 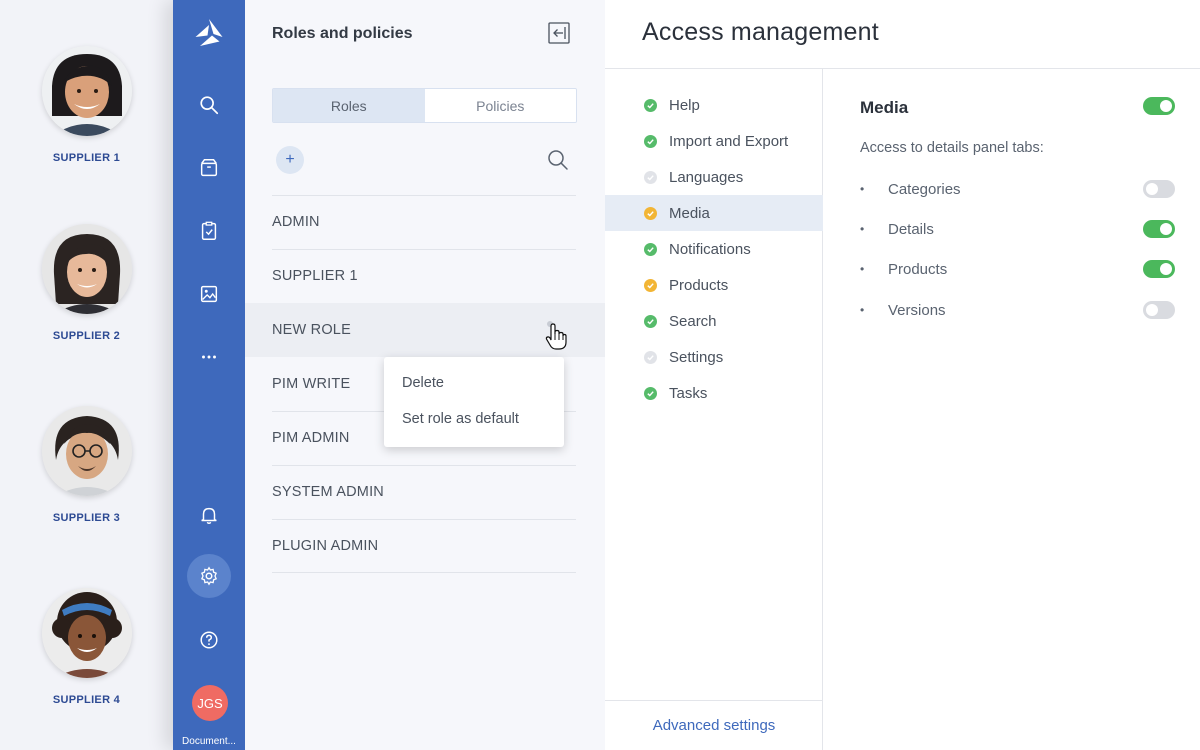 What do you see at coordinates (1018, 189) in the screenshot?
I see `permission-row-categories: • Categories` at bounding box center [1018, 189].